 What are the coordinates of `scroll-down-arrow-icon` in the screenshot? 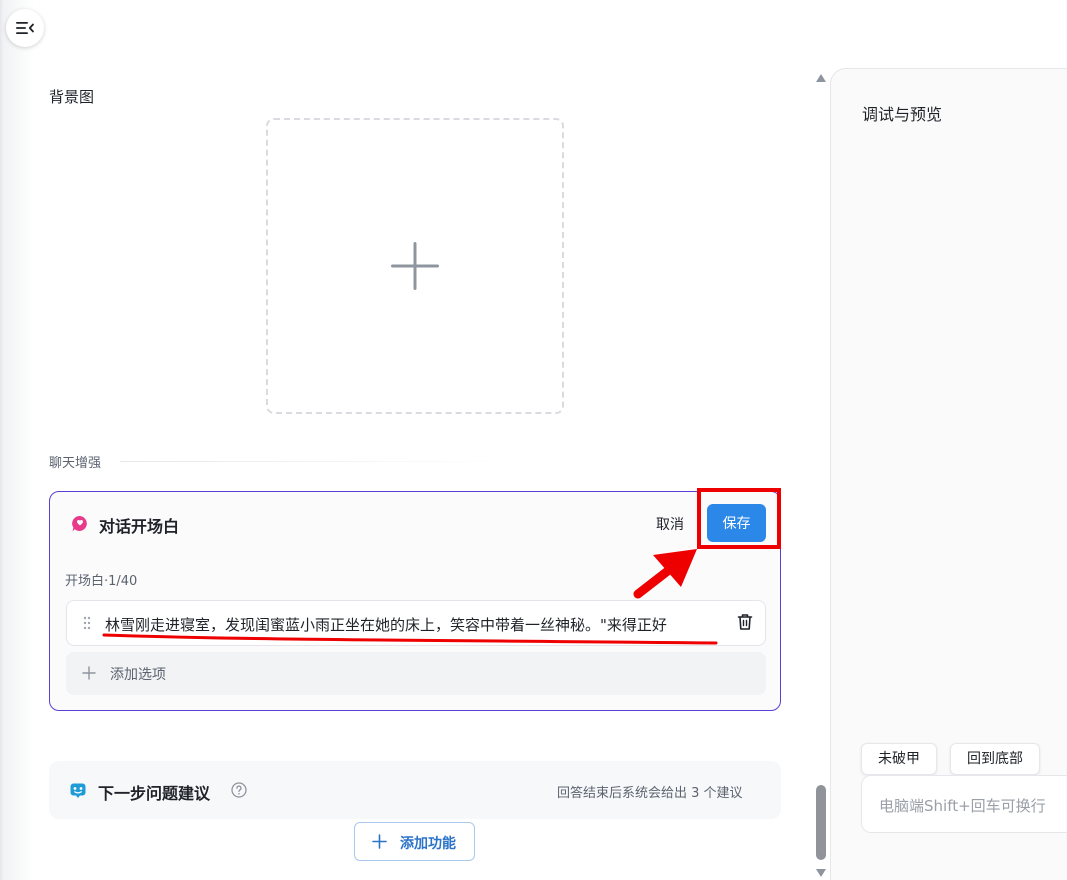 It's located at (821, 873).